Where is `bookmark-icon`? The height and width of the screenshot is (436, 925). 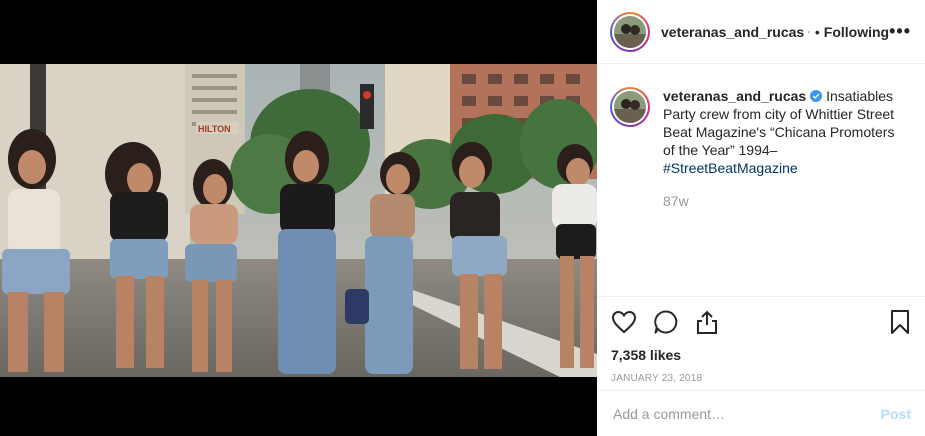 bookmark-icon is located at coordinates (900, 322).